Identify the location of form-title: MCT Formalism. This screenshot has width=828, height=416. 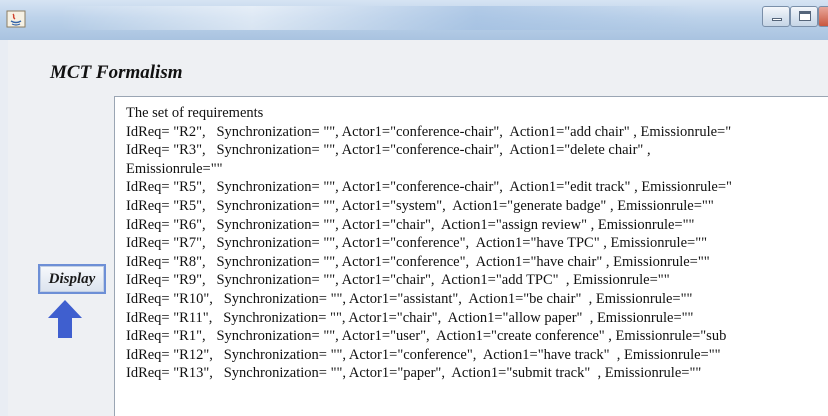
(116, 72).